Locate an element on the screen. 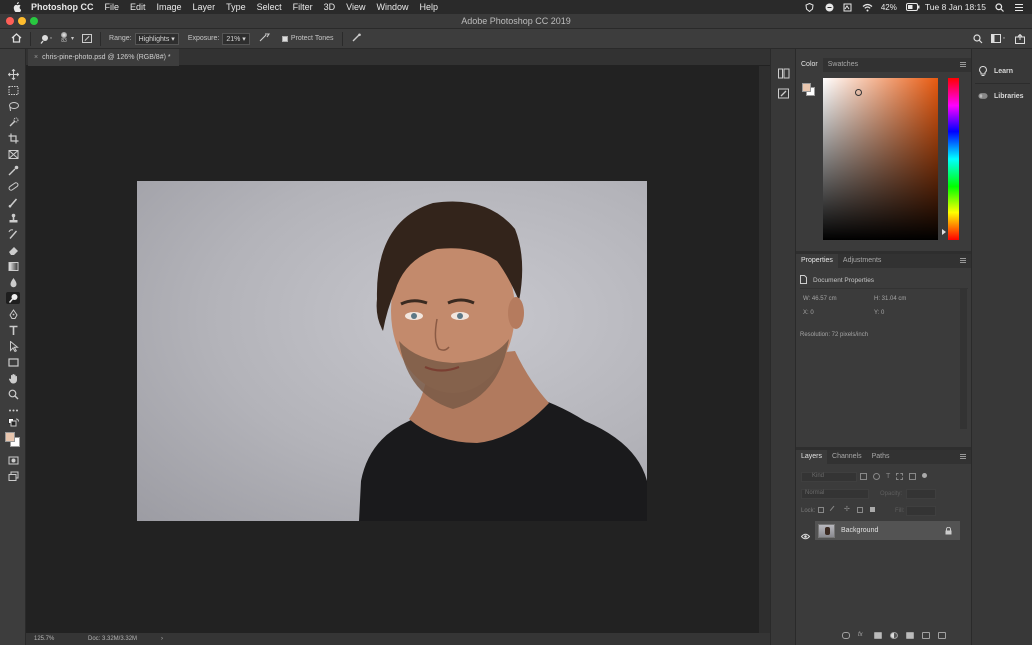 This screenshot has height=645, width=1032. quick-mask-icon is located at coordinates (13, 460).